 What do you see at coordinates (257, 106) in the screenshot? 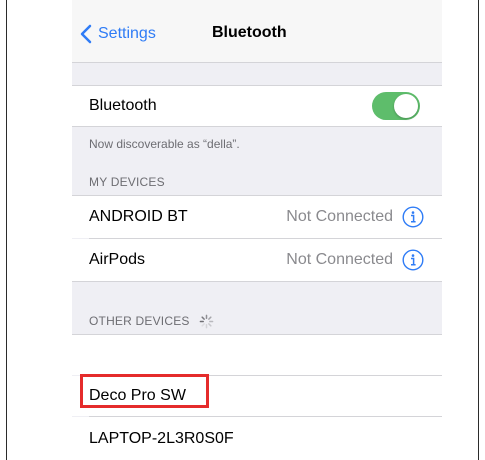
I see `bluetooth-toggle-row: Bluetooth` at bounding box center [257, 106].